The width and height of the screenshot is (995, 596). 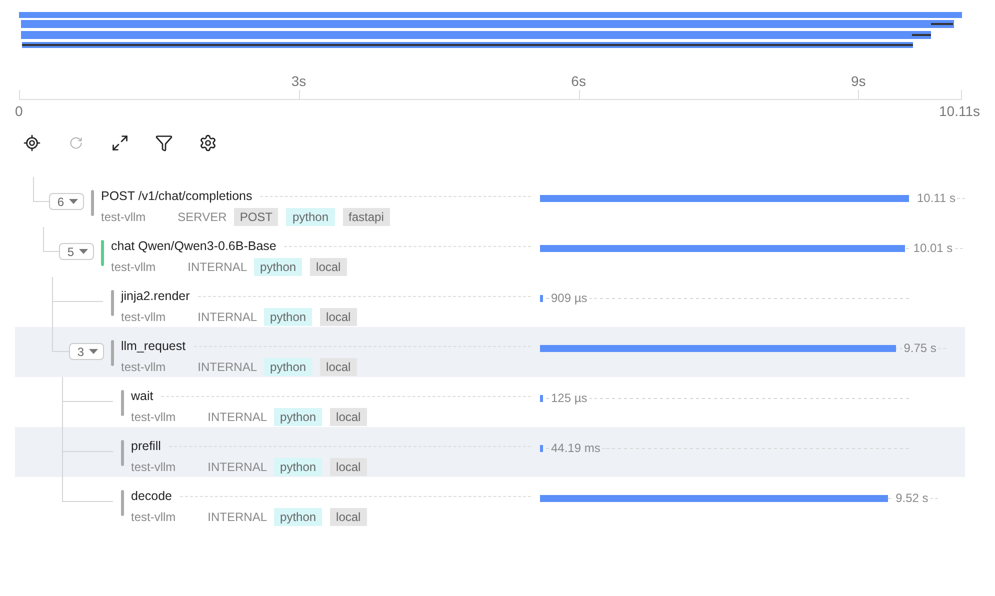 What do you see at coordinates (578, 81) in the screenshot?
I see `axis-label: 6s` at bounding box center [578, 81].